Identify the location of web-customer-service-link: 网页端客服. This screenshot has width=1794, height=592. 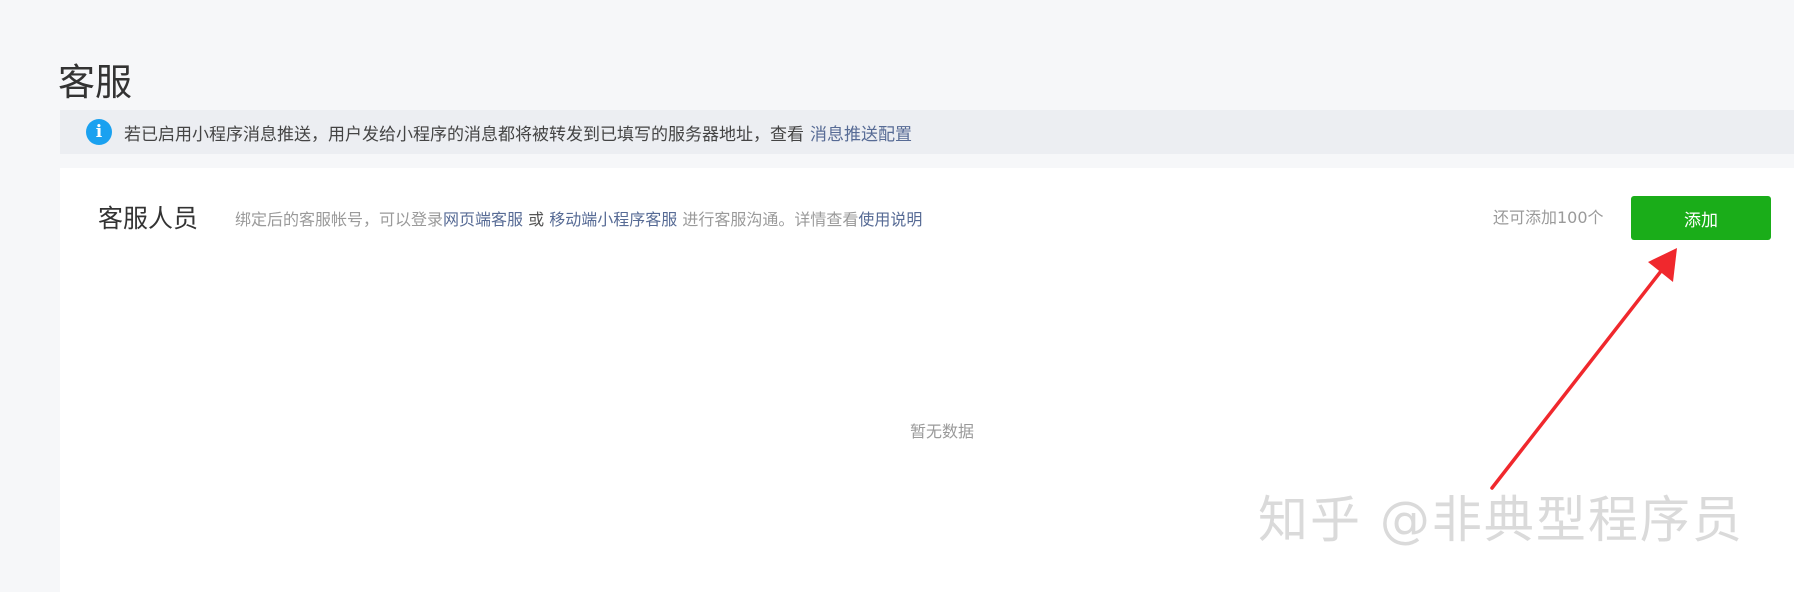
(483, 219).